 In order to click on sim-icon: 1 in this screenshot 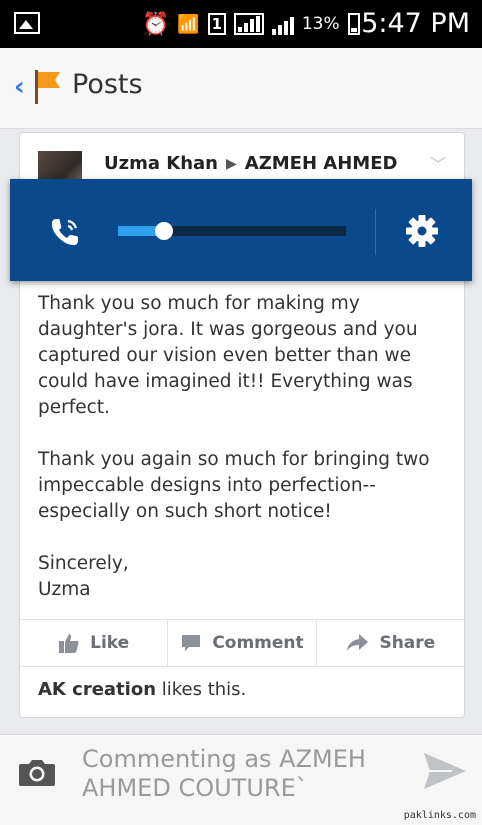, I will do `click(216, 24)`.